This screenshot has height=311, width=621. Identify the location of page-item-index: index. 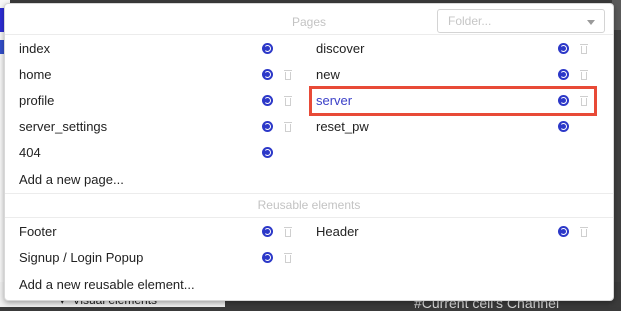
(154, 49).